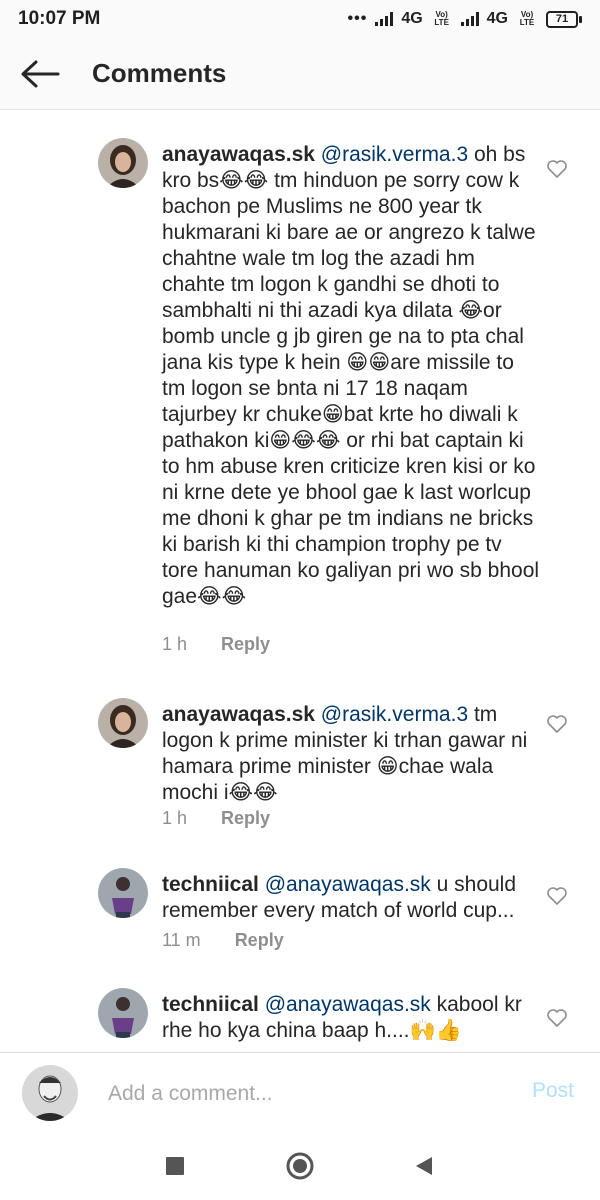 This screenshot has height=1200, width=600. I want to click on system-nav-bar, so click(300, 1166).